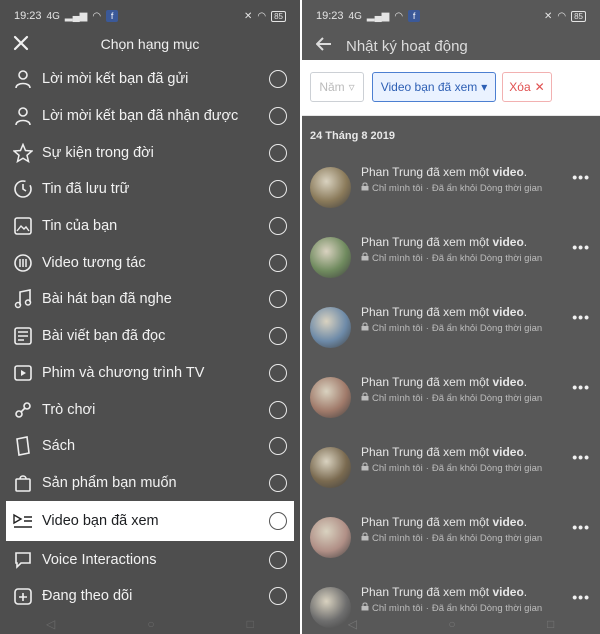  What do you see at coordinates (407, 46) in the screenshot?
I see `page-title: Nhật ký hoạt động` at bounding box center [407, 46].